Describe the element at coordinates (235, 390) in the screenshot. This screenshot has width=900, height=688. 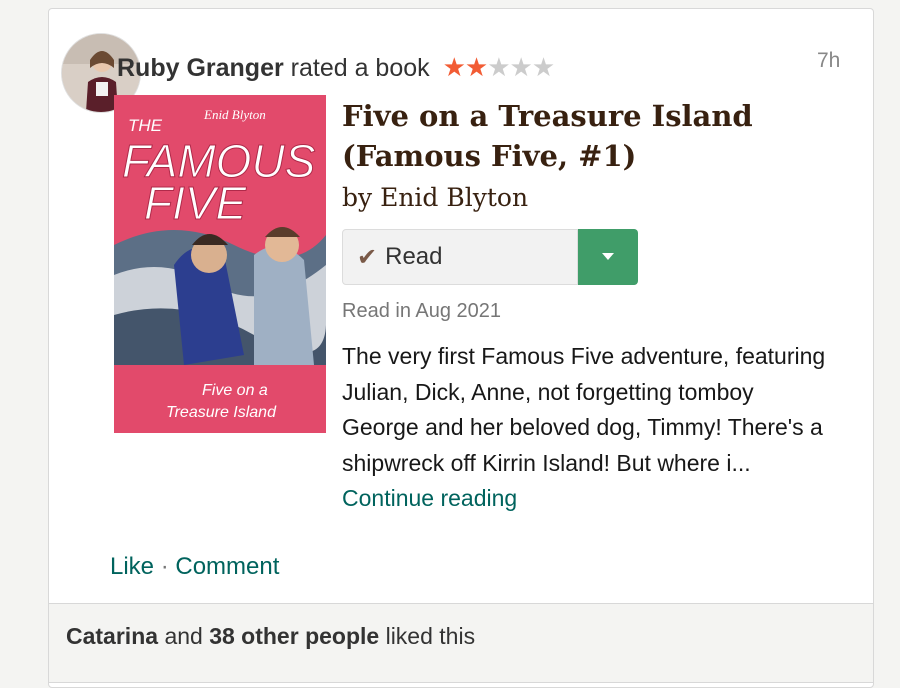
I see `cover-subtitle-line1: Five on a` at that location.